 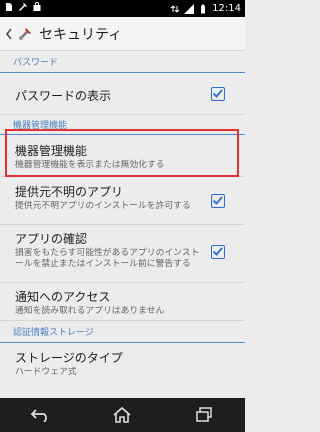 I want to click on status-bar: 12:14, so click(x=122, y=8).